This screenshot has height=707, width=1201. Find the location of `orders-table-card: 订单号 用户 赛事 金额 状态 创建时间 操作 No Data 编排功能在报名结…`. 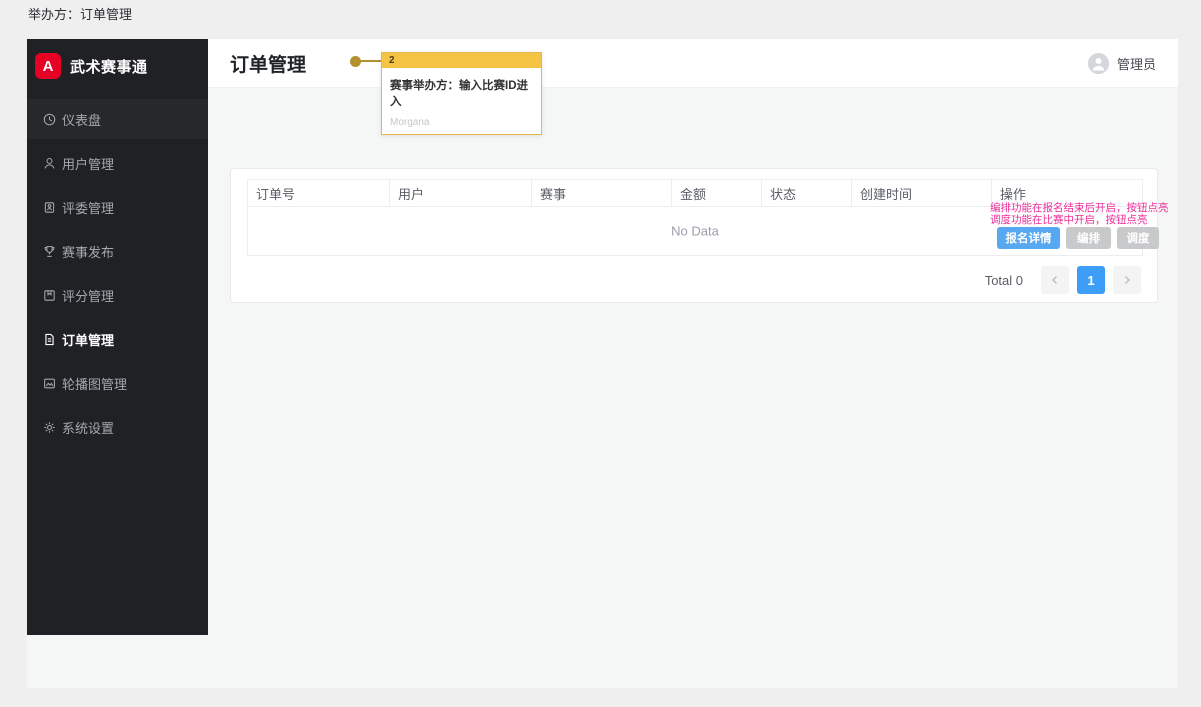

orders-table-card: 订单号 用户 赛事 金额 状态 创建时间 操作 No Data 编排功能在报名结… is located at coordinates (699, 235).